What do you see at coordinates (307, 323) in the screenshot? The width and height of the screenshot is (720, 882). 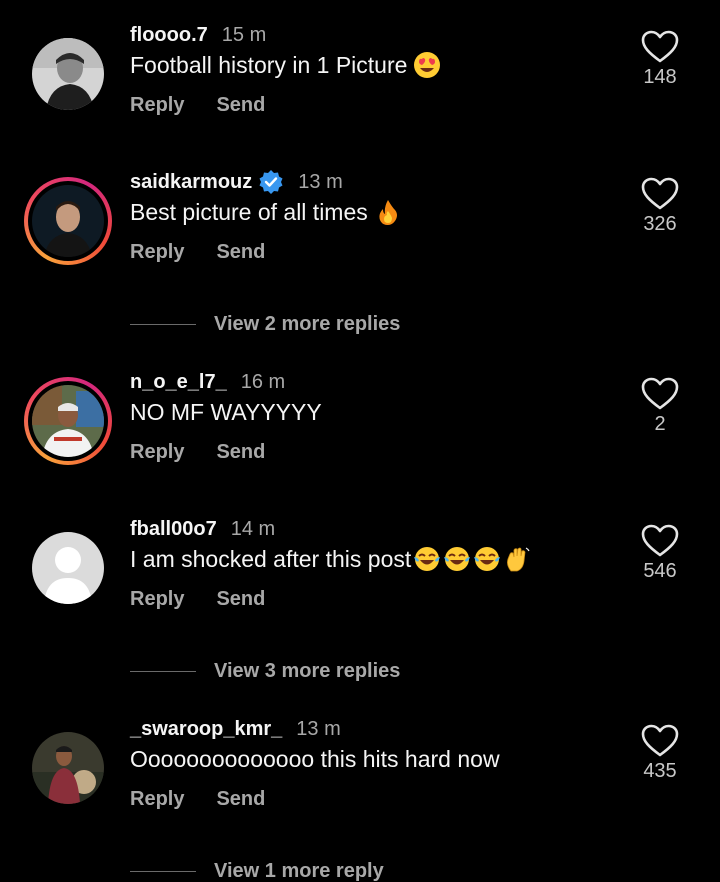 I see `view-more-replies-label: View 2 more replies` at bounding box center [307, 323].